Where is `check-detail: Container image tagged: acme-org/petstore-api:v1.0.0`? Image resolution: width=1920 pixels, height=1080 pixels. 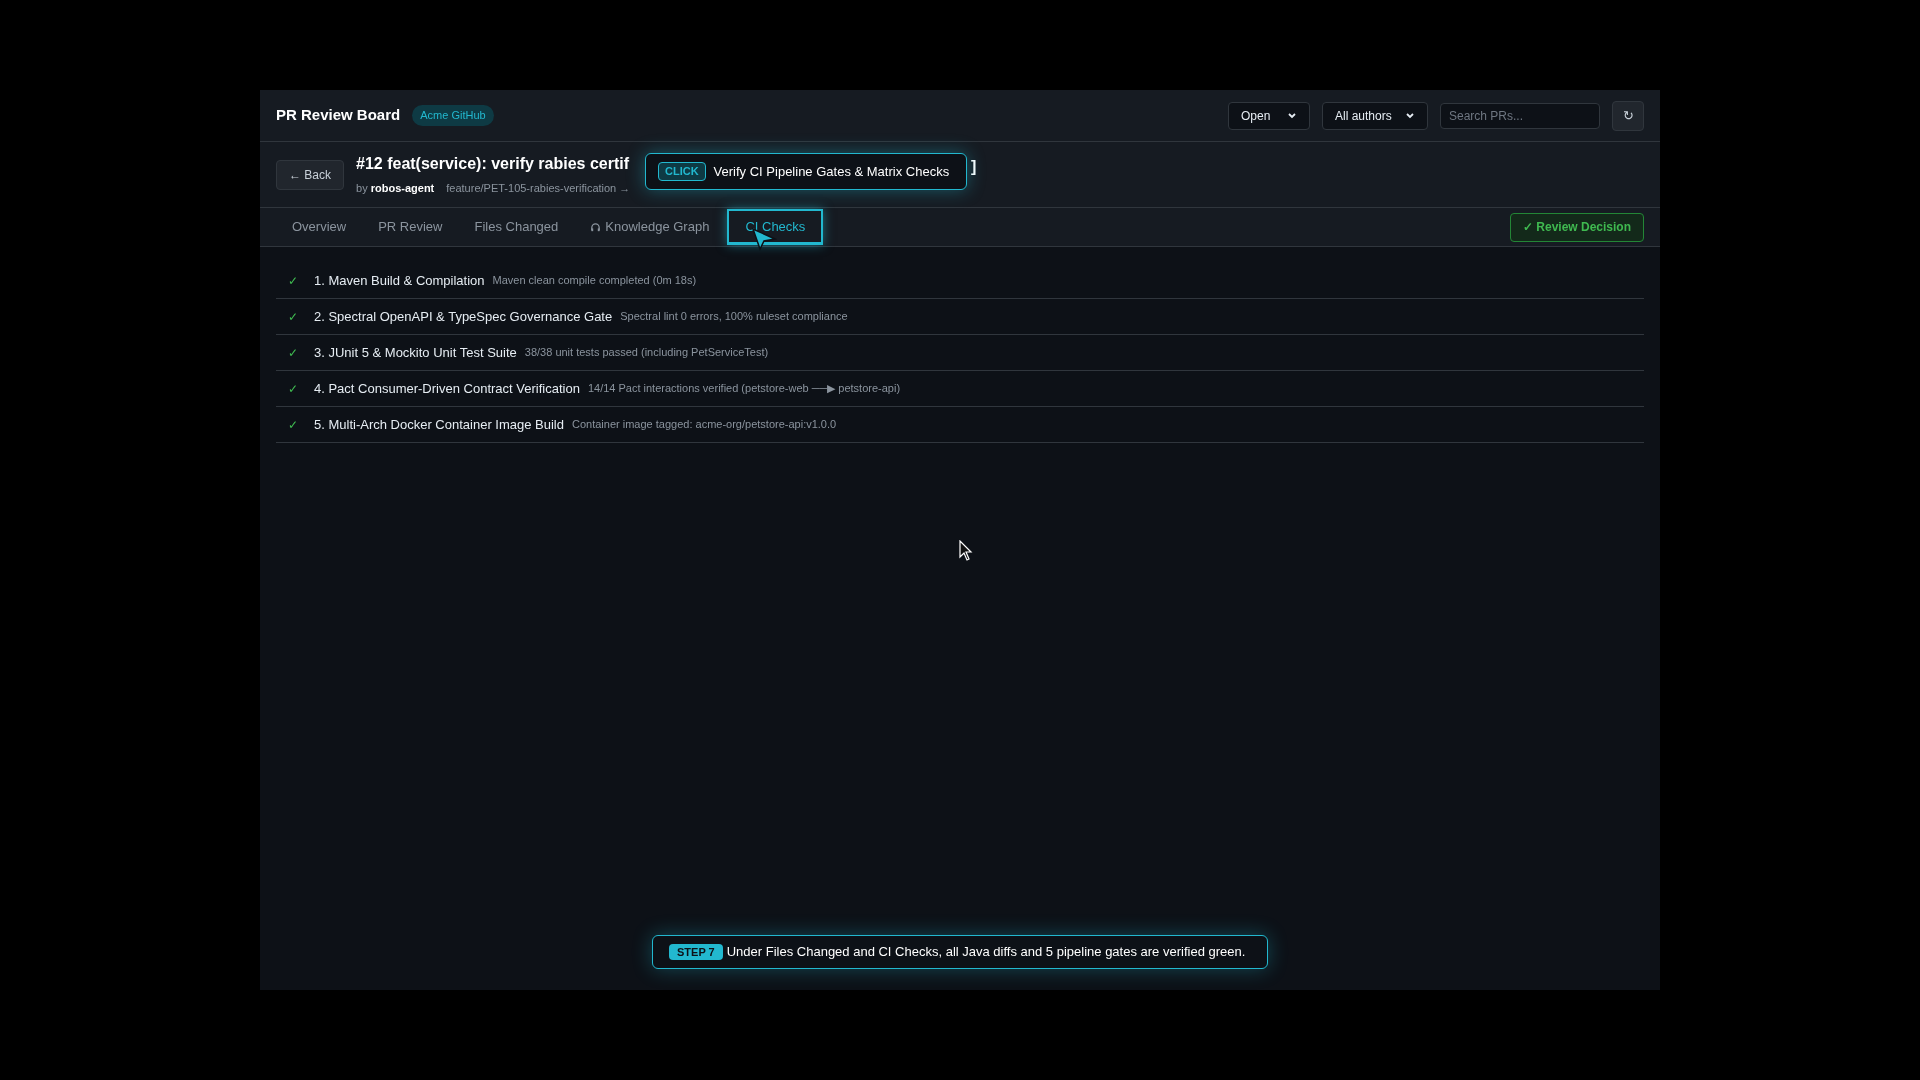 check-detail: Container image tagged: acme-org/petstore-api:v1.0.0 is located at coordinates (704, 425).